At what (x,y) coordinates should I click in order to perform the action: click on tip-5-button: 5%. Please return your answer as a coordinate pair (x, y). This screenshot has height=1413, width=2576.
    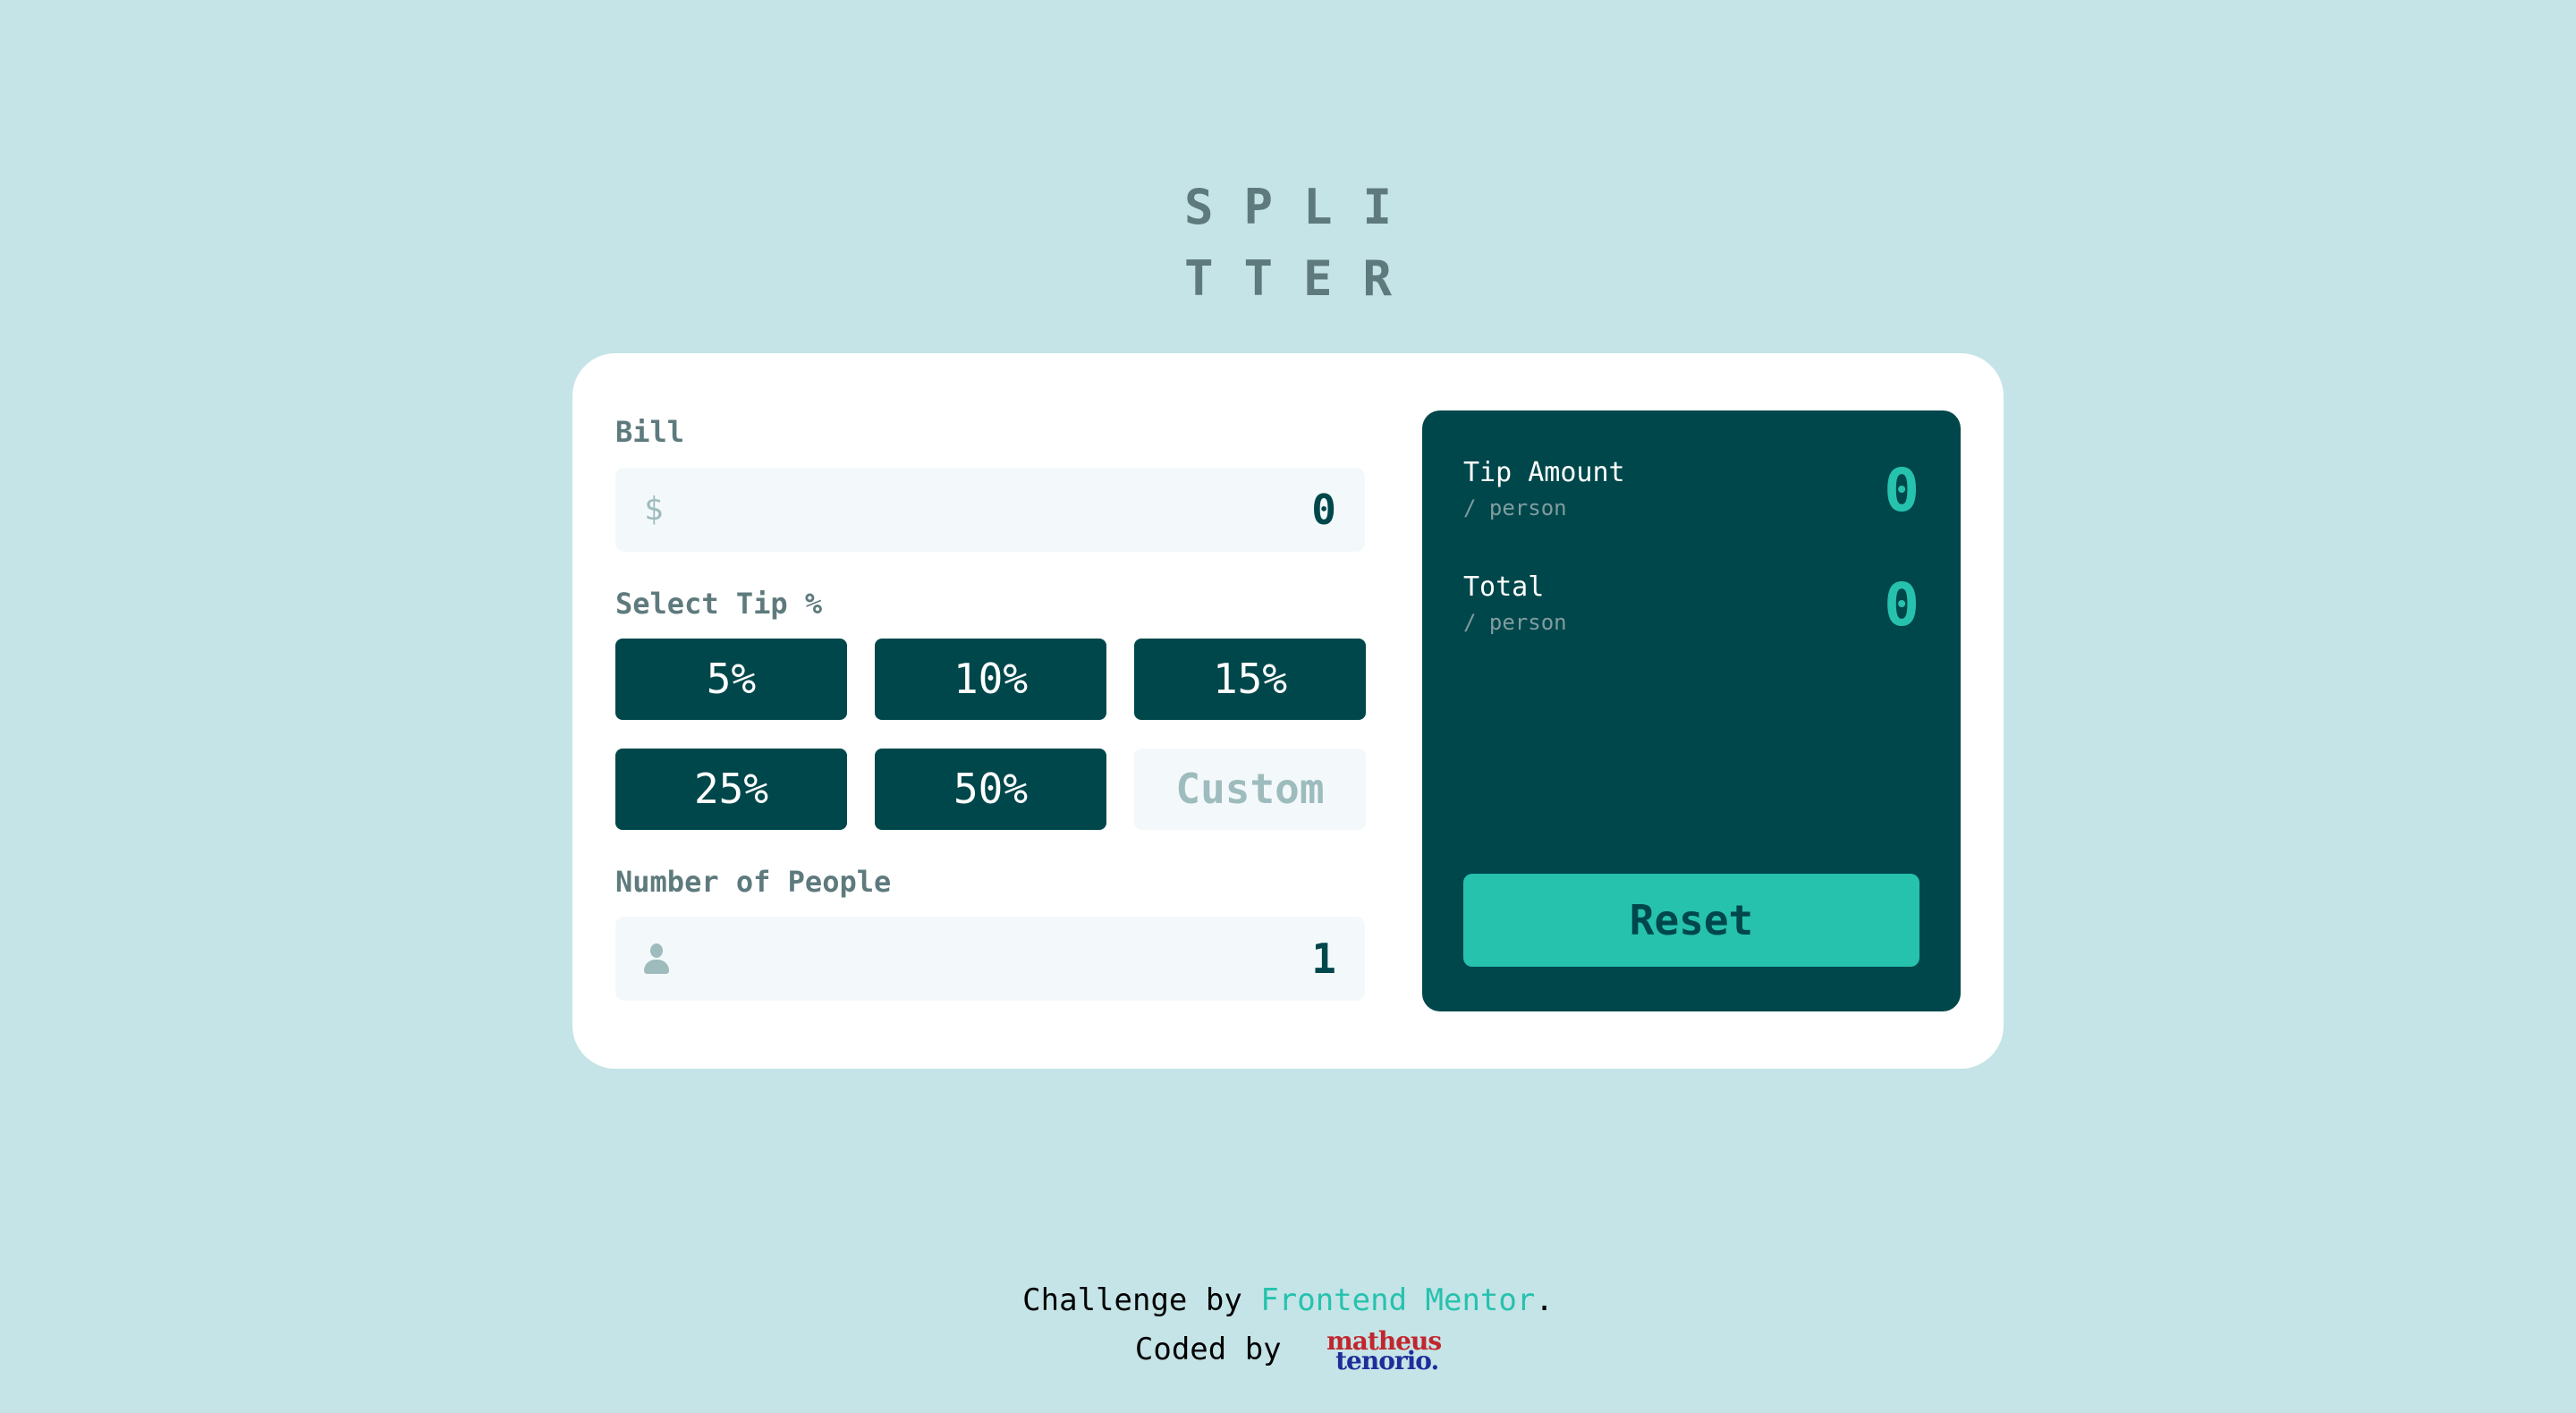
    Looking at the image, I should click on (731, 679).